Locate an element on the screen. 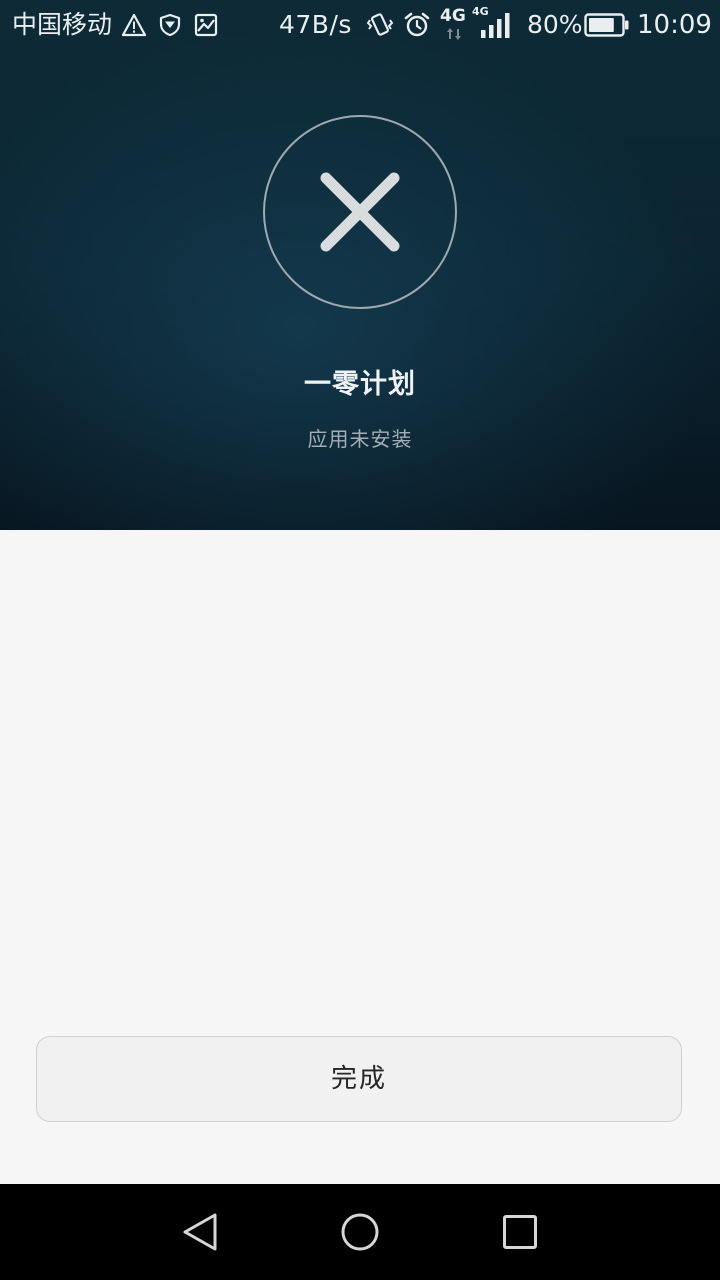 The image size is (720, 1280). shield-icon is located at coordinates (170, 25).